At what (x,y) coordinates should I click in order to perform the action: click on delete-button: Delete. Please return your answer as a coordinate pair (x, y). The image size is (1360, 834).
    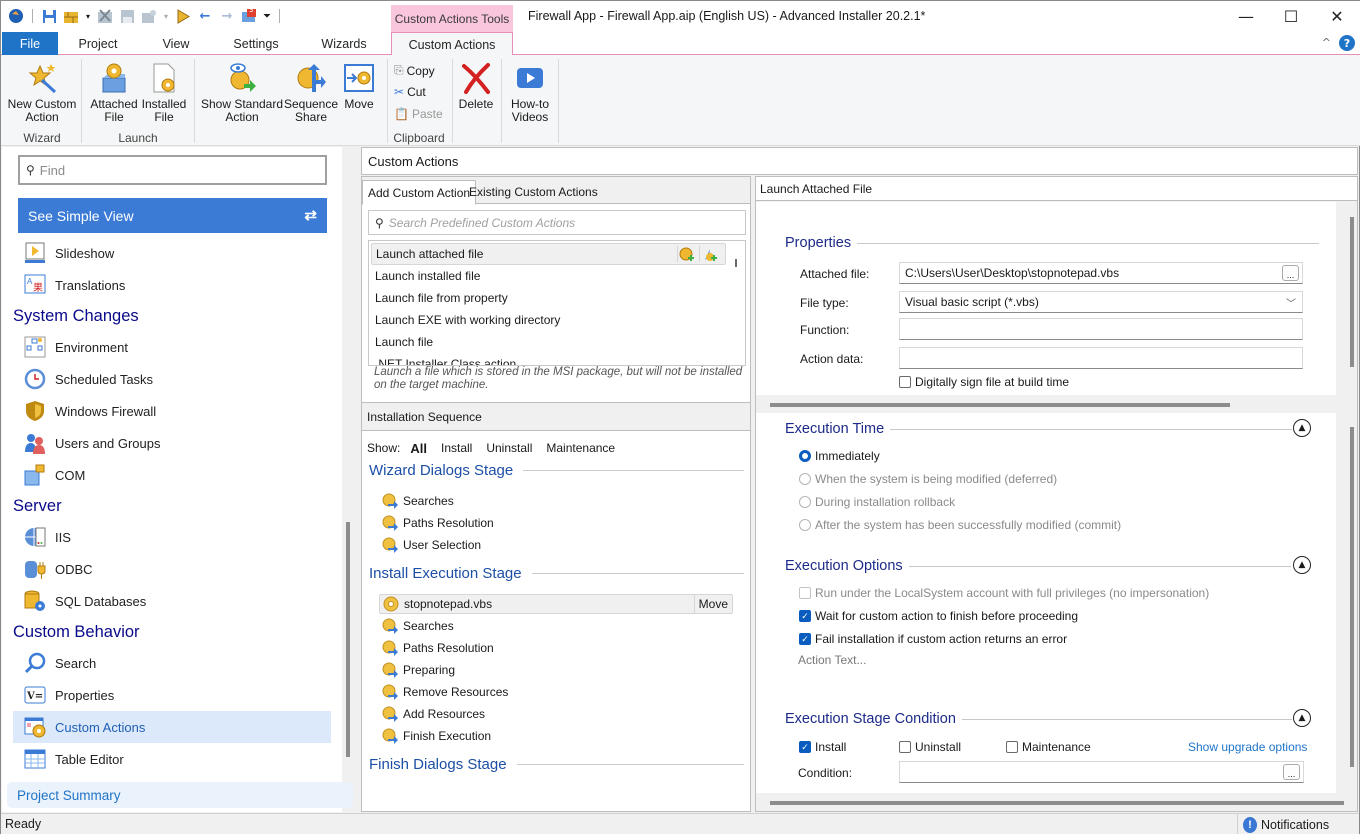
    Looking at the image, I should click on (476, 86).